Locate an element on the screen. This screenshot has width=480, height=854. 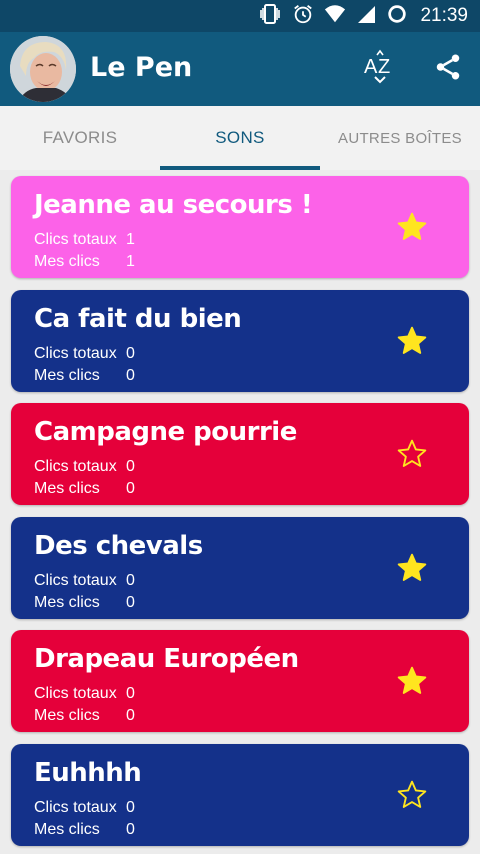
sort-az-icon: A Z is located at coordinates (380, 69).